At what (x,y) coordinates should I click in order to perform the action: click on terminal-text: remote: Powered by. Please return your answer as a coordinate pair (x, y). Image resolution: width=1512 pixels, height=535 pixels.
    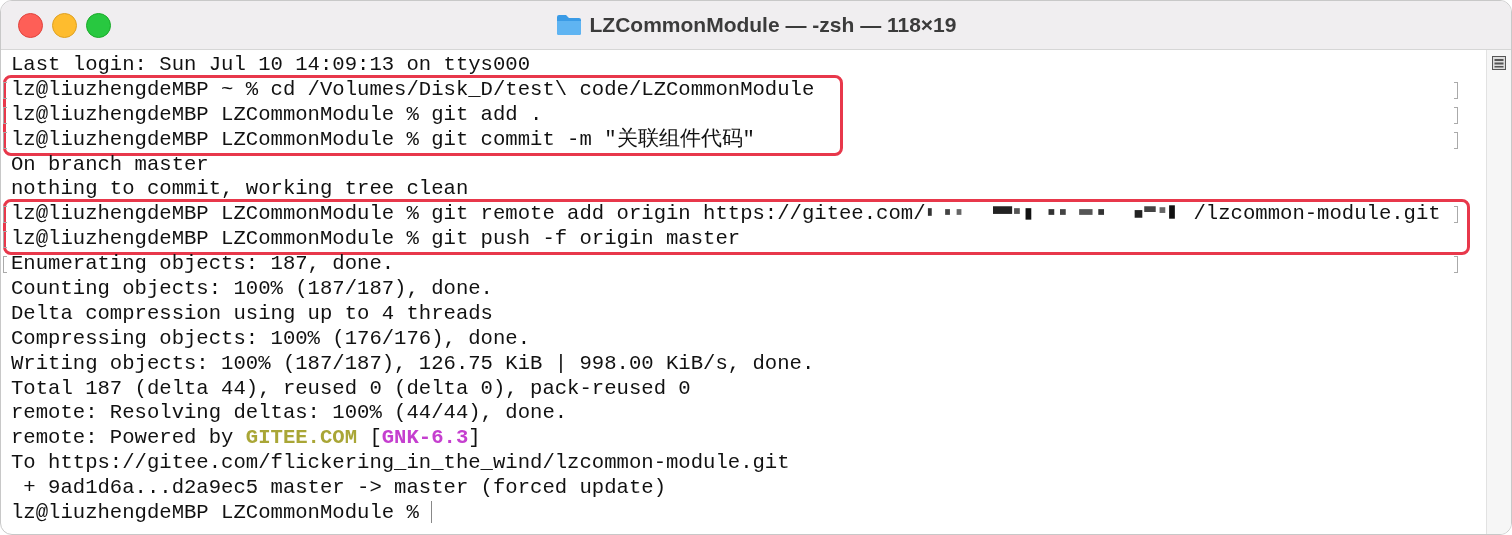
    Looking at the image, I should click on (123, 438).